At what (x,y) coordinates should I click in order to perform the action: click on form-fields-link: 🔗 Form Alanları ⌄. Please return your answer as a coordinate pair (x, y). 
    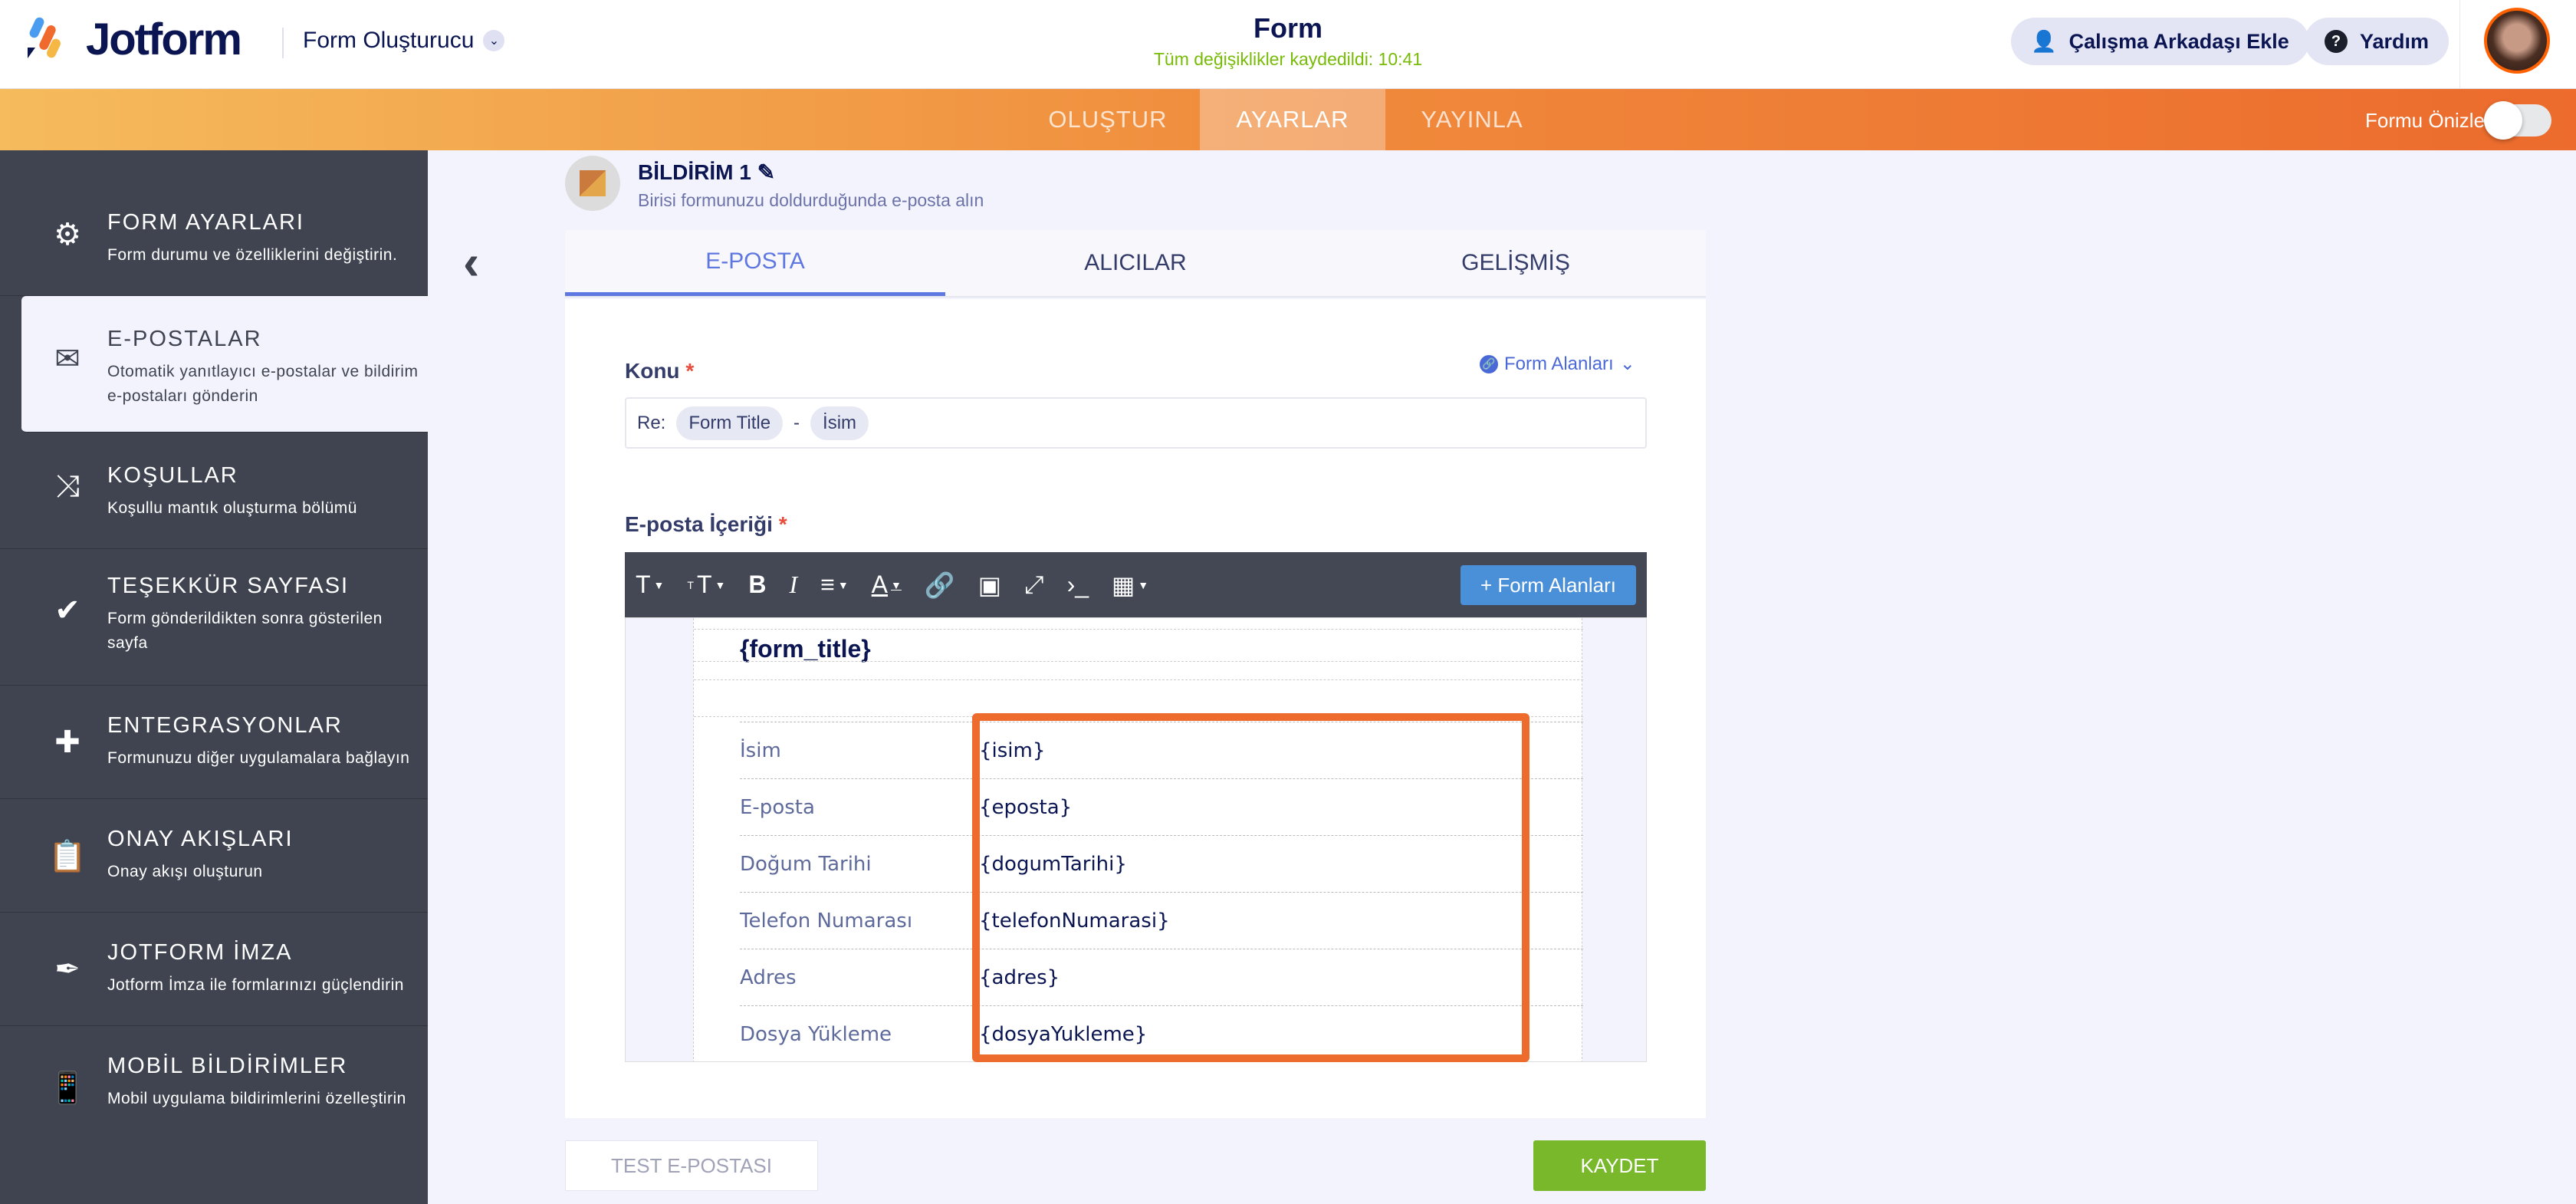
    Looking at the image, I should click on (1557, 364).